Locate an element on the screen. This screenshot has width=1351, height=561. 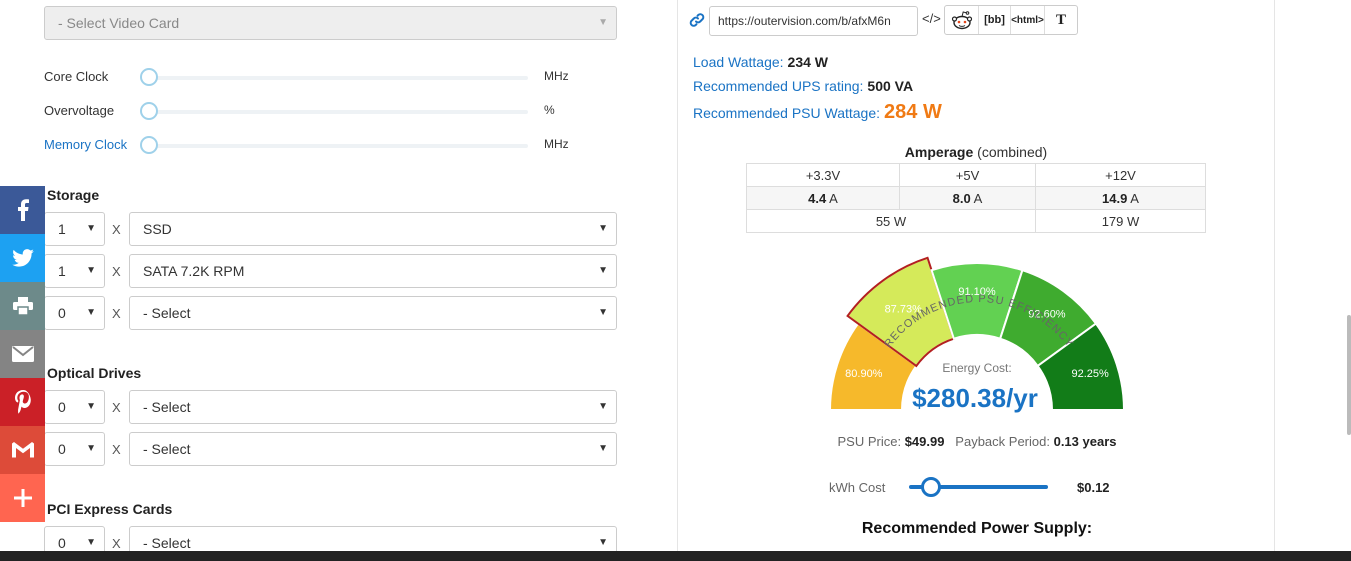
pinterest-share-button is located at coordinates (22, 402).